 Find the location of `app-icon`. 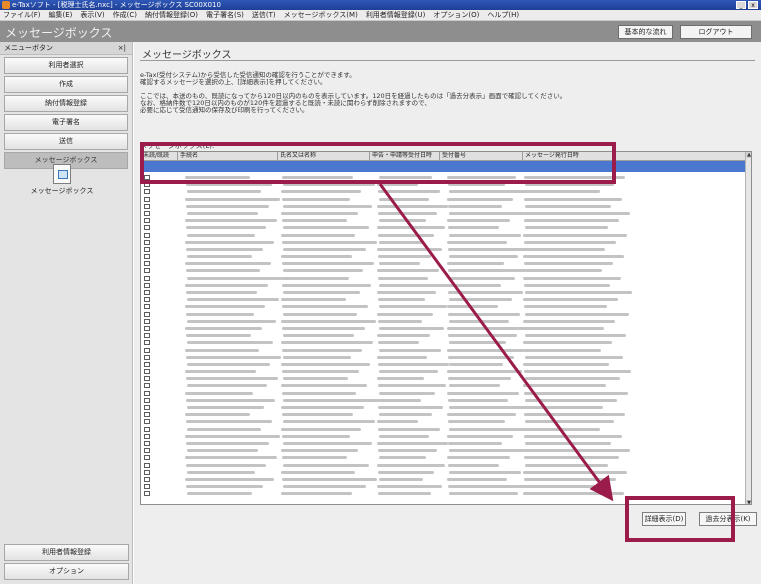

app-icon is located at coordinates (6, 5).